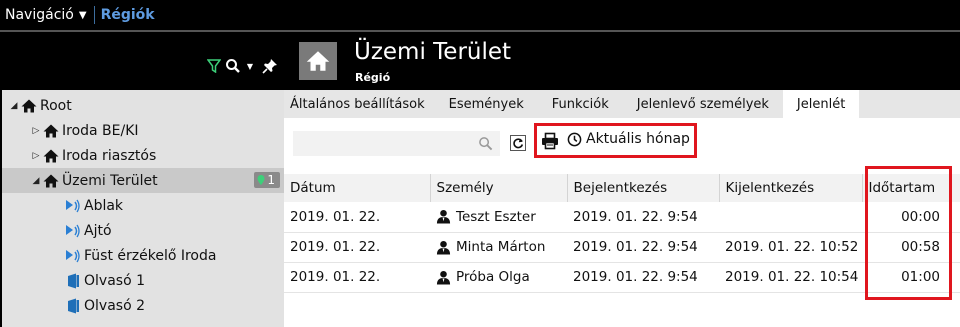  I want to click on tab-funkciok: Funkciók, so click(580, 104).